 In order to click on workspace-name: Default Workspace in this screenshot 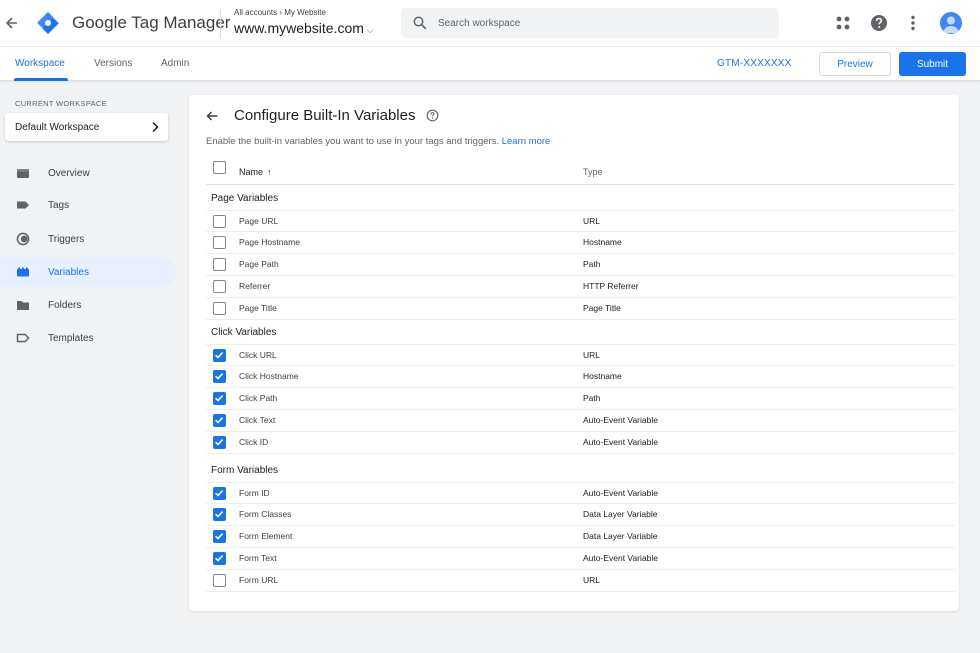, I will do `click(57, 127)`.